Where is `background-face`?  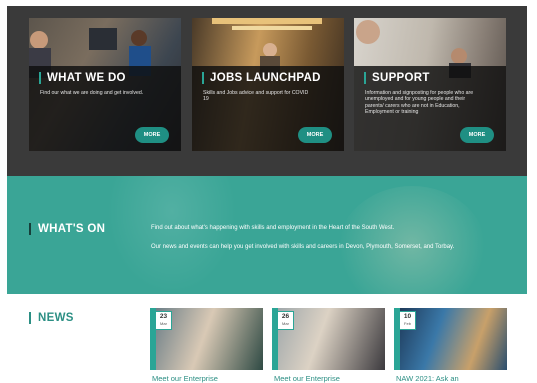 background-face is located at coordinates (412, 240).